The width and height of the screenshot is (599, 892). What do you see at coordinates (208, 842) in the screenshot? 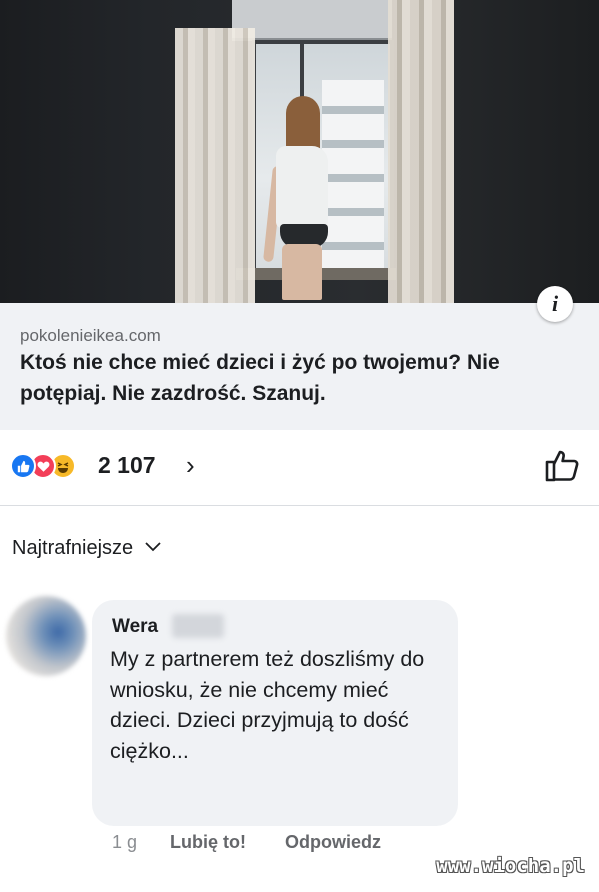
I see `comment-like-button: Lubię to!` at bounding box center [208, 842].